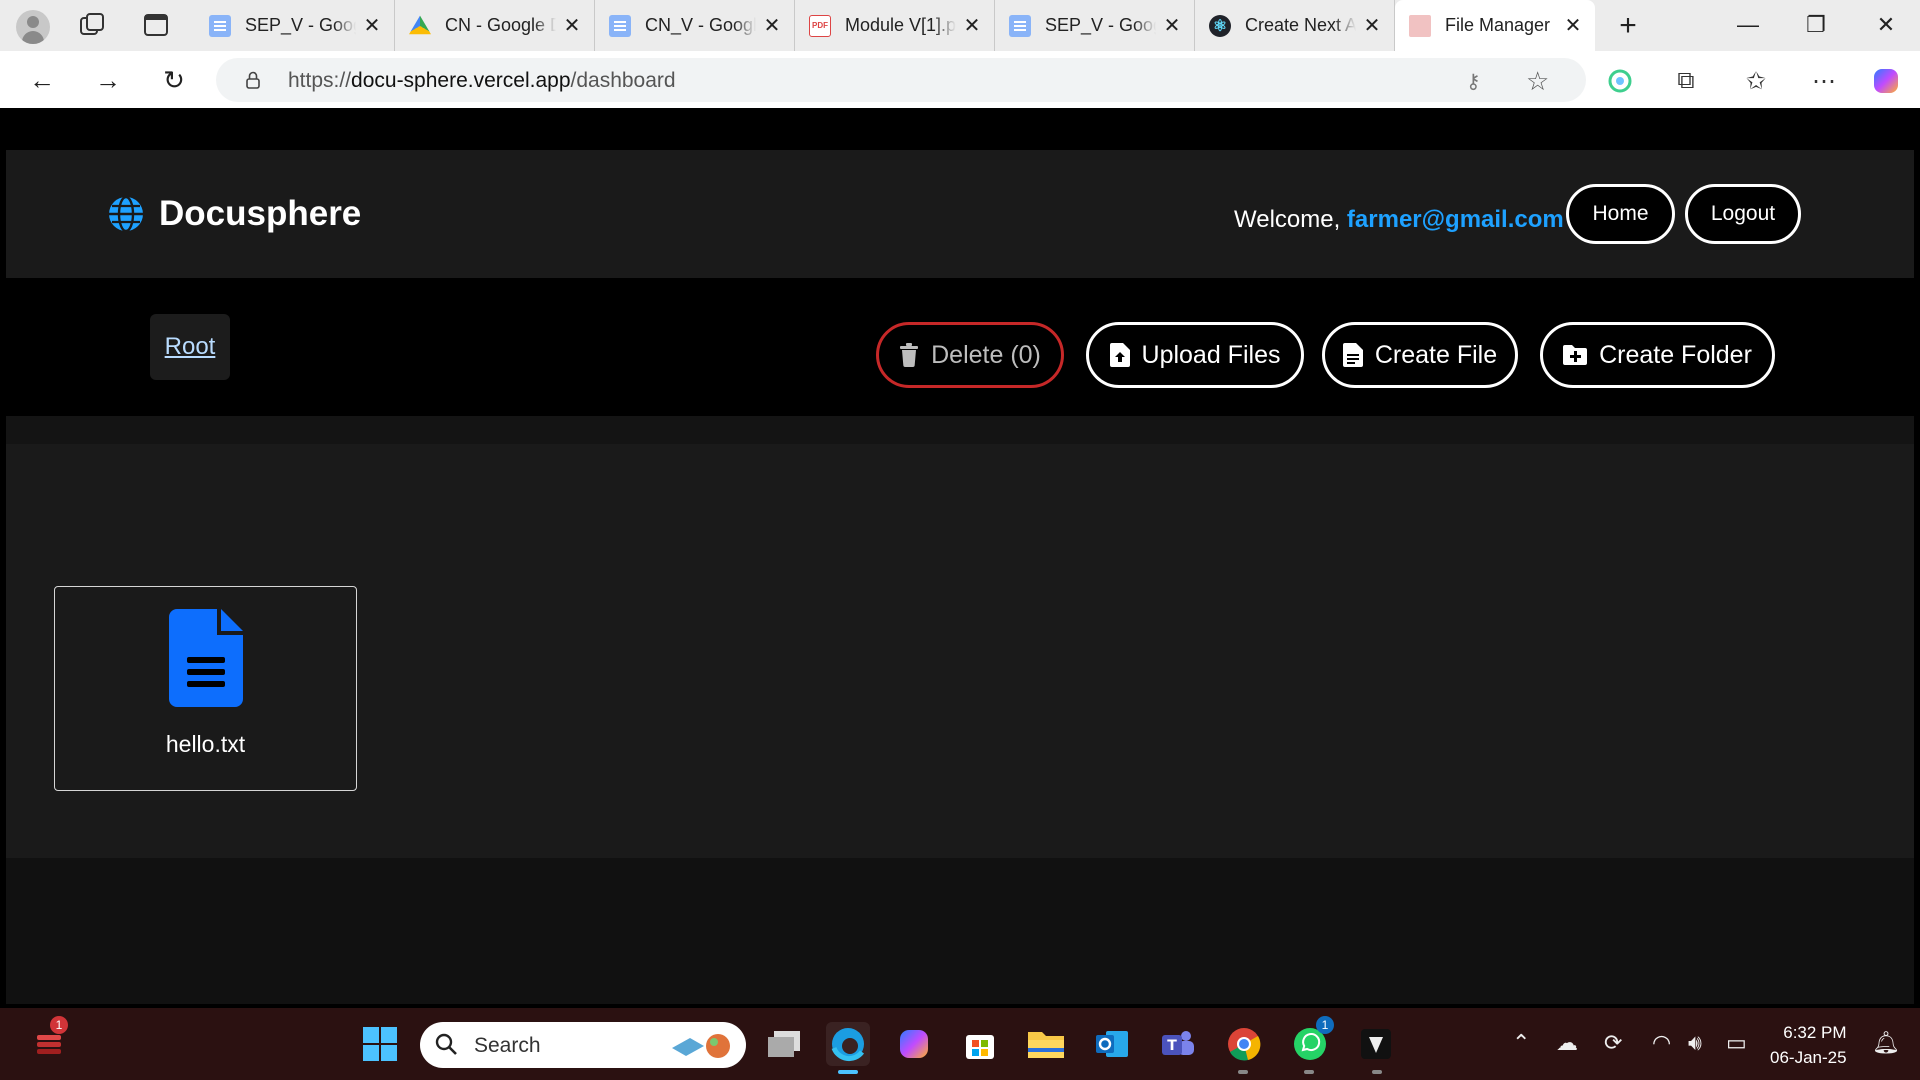 This screenshot has width=1920, height=1080. I want to click on wifi-icon: ◠, so click(1661, 1043).